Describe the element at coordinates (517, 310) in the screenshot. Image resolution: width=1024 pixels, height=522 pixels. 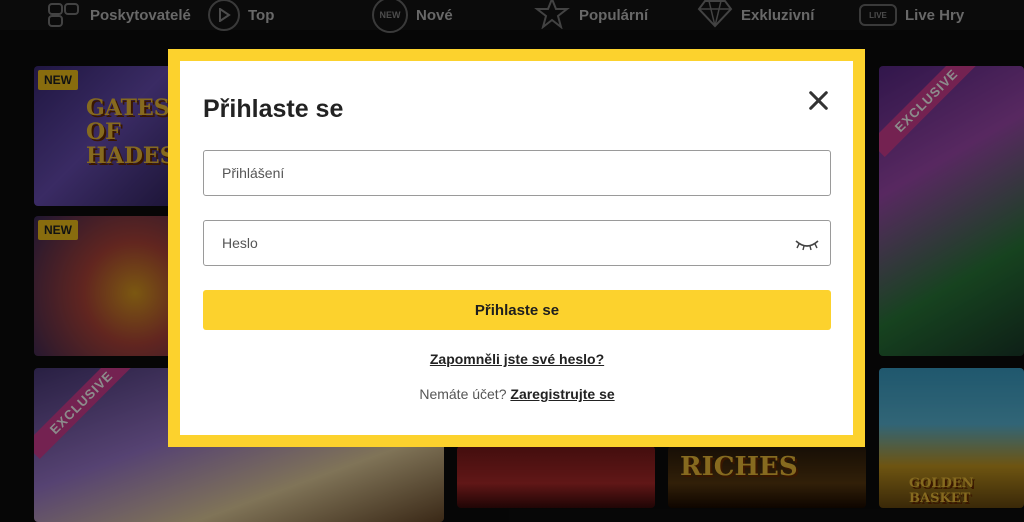
I see `login-submit-button: Přihlaste se` at that location.